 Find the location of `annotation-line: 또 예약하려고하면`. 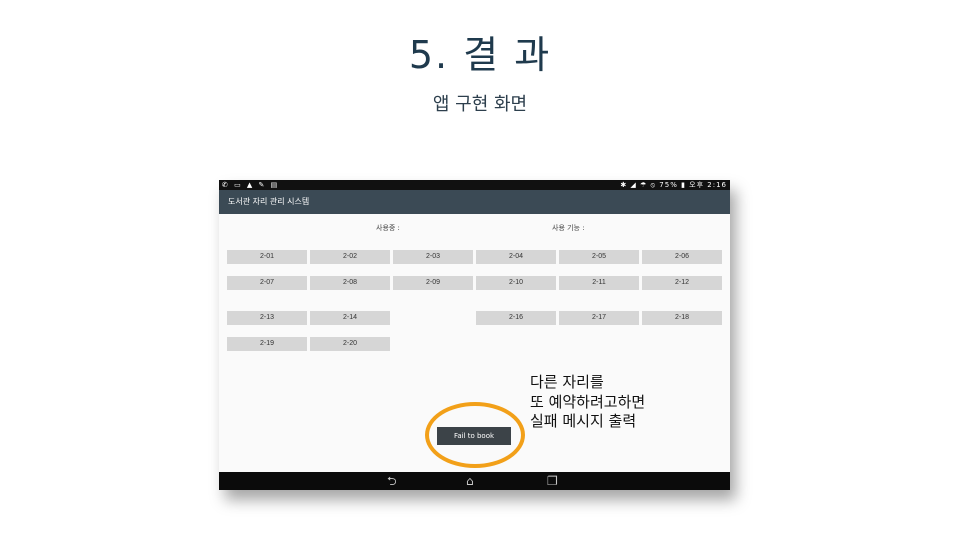

annotation-line: 또 예약하려고하면 is located at coordinates (588, 401).